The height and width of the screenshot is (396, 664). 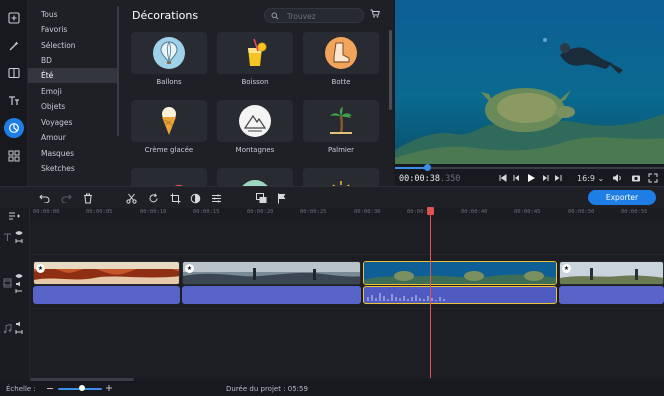 What do you see at coordinates (430, 293) in the screenshot?
I see `playhead` at bounding box center [430, 293].